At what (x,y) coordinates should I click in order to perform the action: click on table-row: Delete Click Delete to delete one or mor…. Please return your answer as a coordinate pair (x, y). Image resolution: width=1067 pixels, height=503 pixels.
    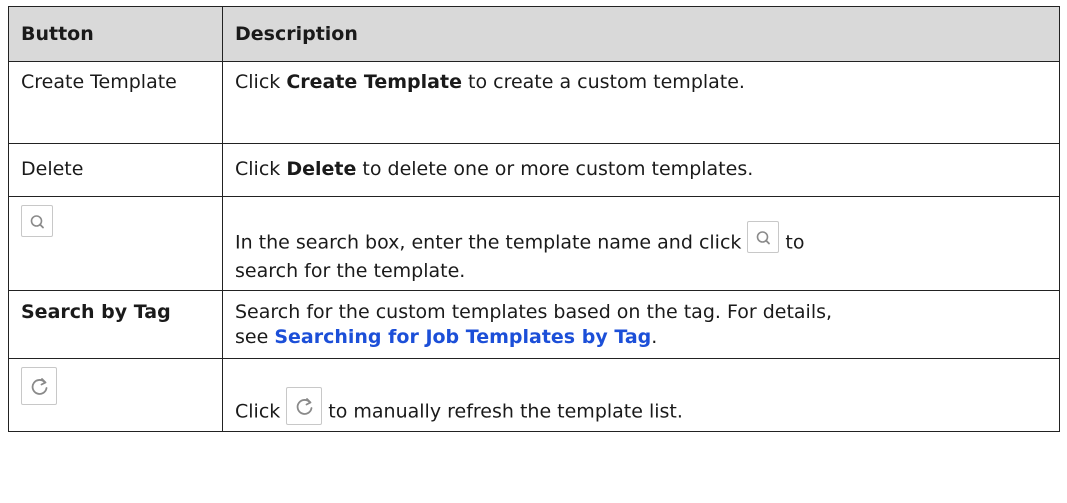
    Looking at the image, I should click on (534, 170).